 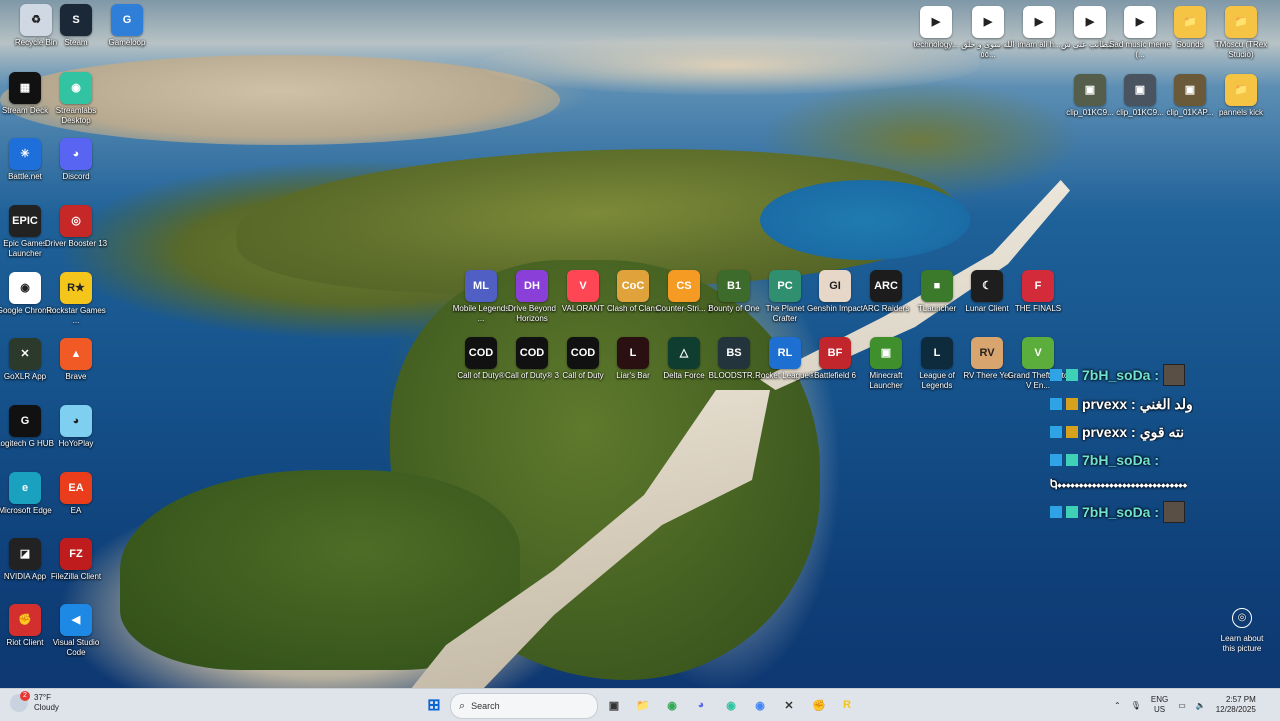 What do you see at coordinates (76, 360) in the screenshot?
I see `desktop-icon-brave: ▲ Brave` at bounding box center [76, 360].